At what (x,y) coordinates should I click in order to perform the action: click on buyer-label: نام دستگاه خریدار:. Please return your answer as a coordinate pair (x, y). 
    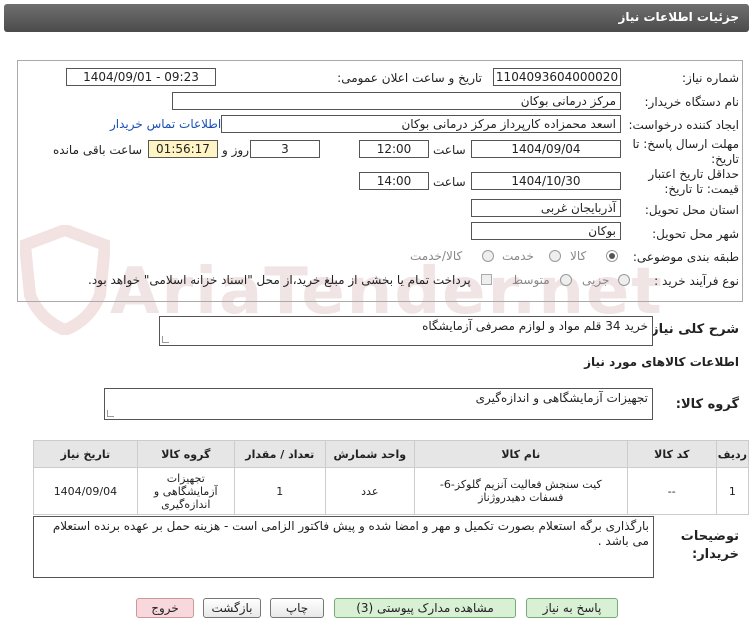
    Looking at the image, I should click on (692, 102).